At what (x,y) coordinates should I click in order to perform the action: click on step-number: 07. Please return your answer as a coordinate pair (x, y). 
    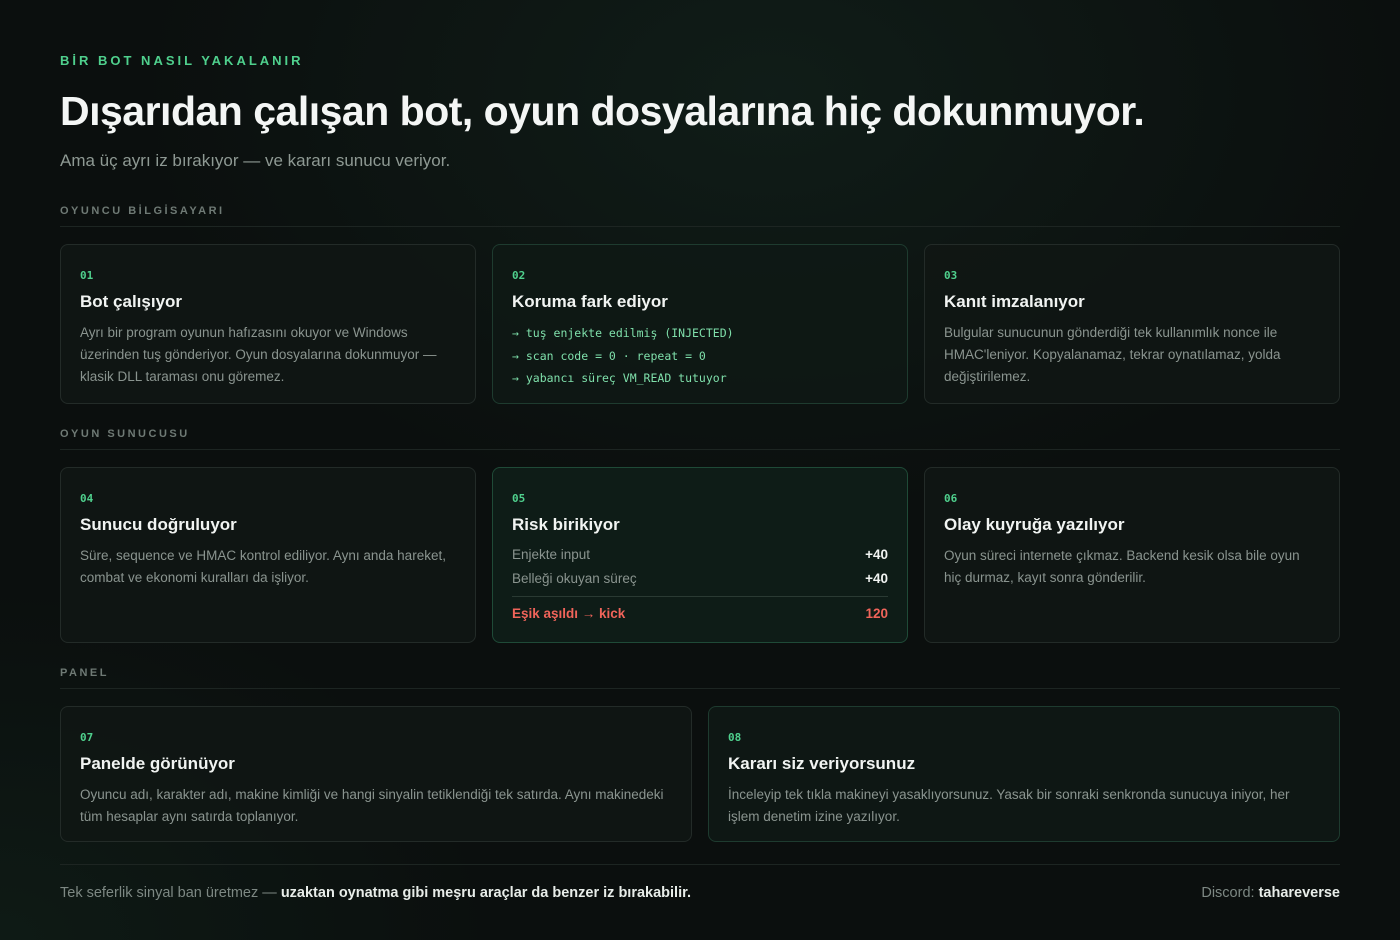
    Looking at the image, I should click on (87, 737).